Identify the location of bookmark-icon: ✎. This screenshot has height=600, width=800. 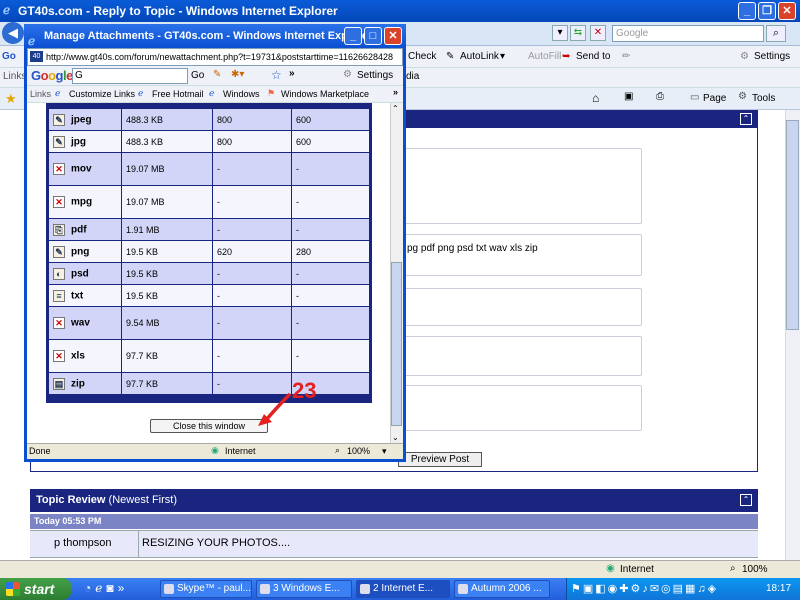
(217, 74).